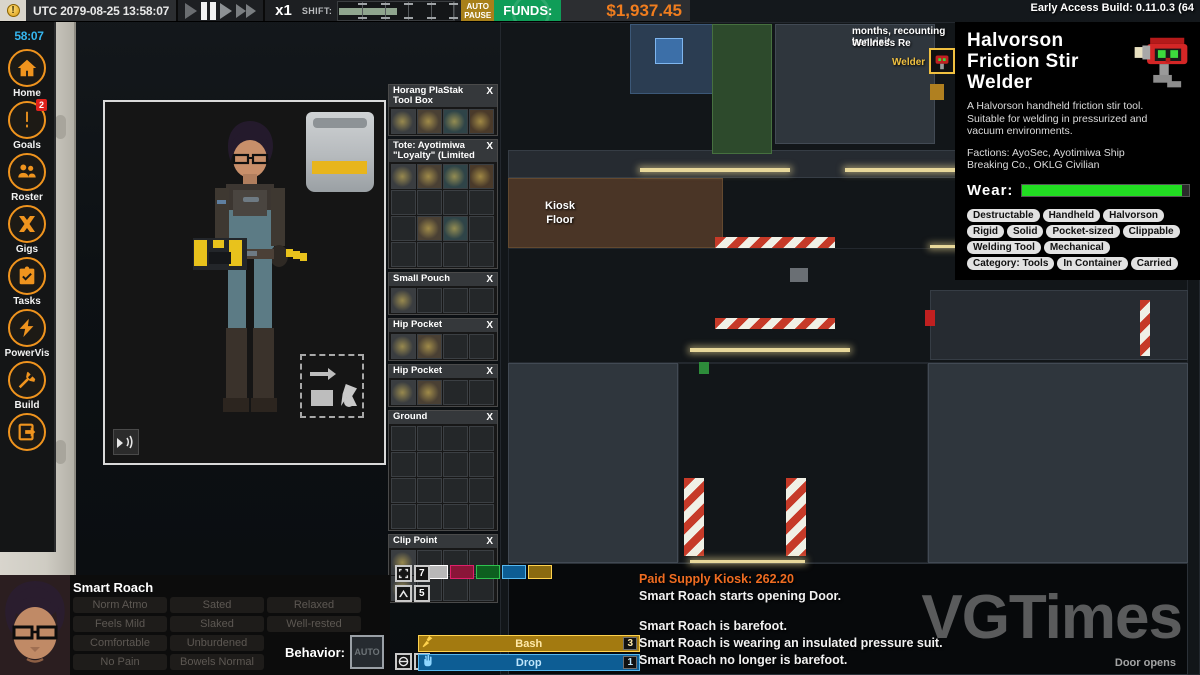 The width and height of the screenshot is (1200, 675). What do you see at coordinates (209, 10) in the screenshot?
I see `pause-icon` at bounding box center [209, 10].